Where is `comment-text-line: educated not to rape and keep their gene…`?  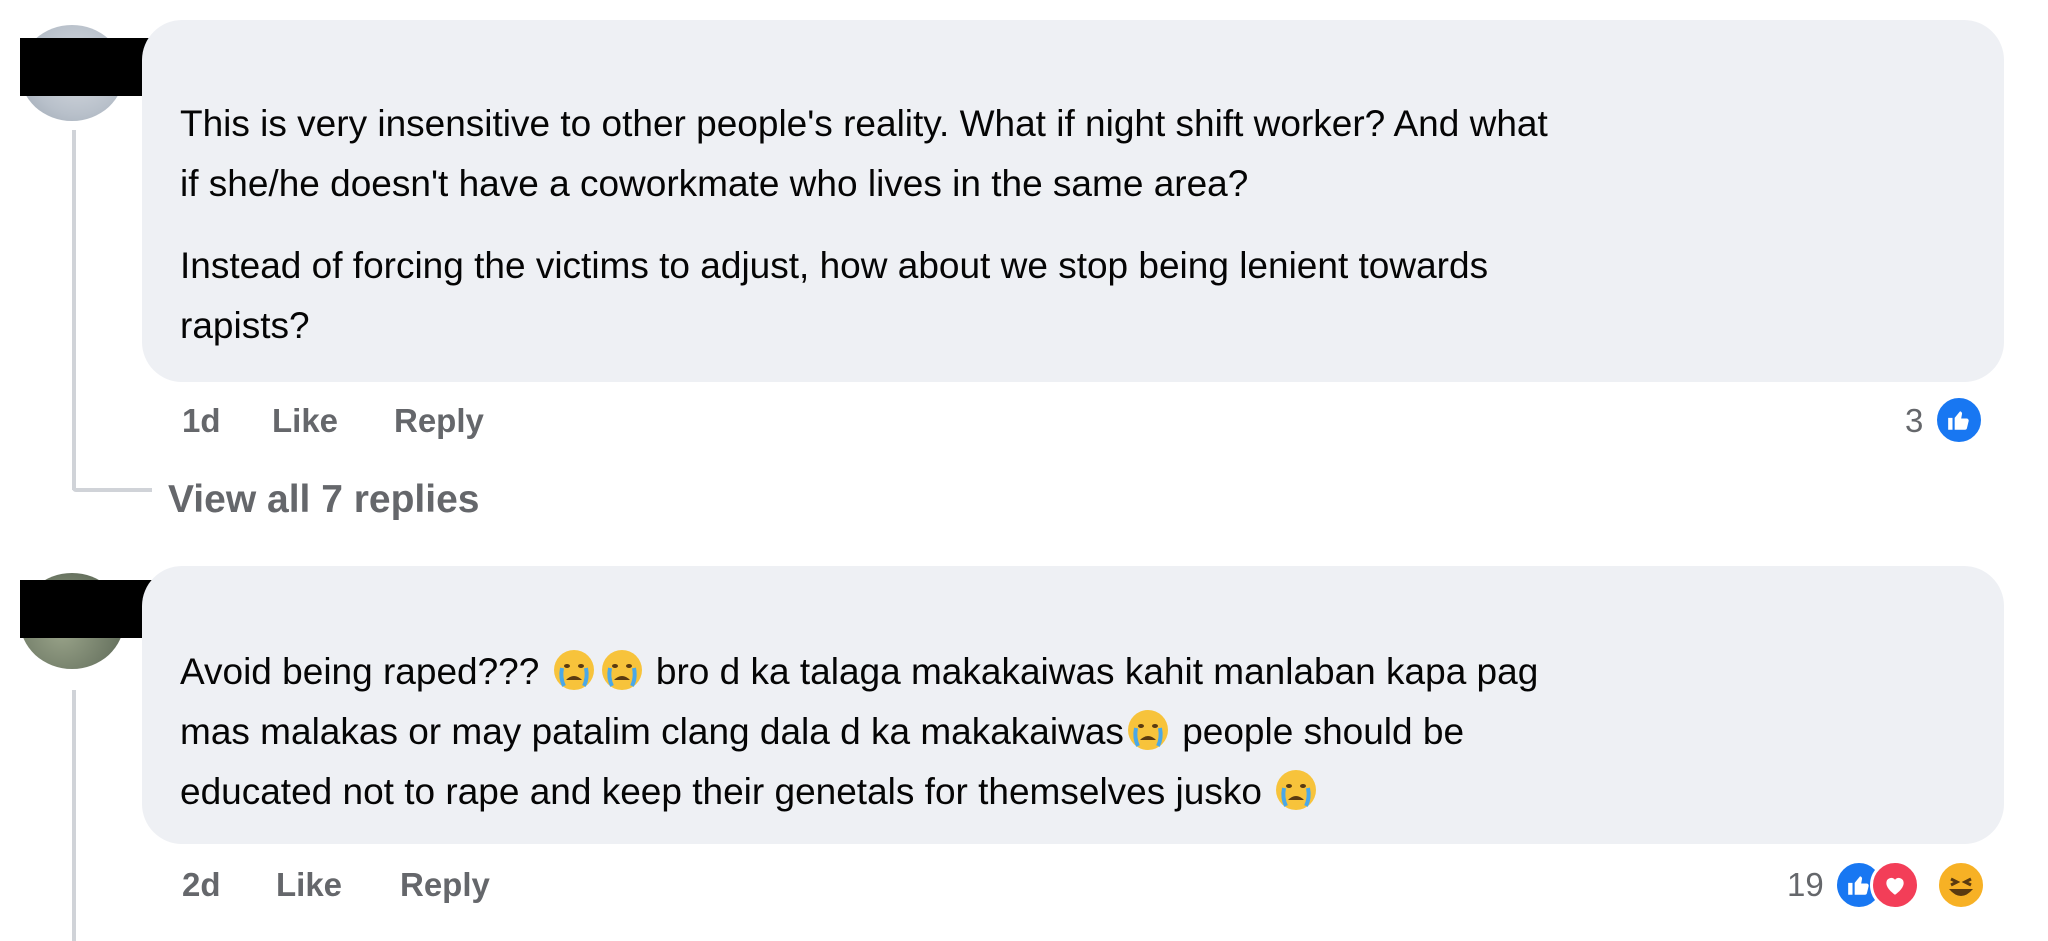
comment-text-line: educated not to rape and keep their gene… is located at coordinates (750, 792).